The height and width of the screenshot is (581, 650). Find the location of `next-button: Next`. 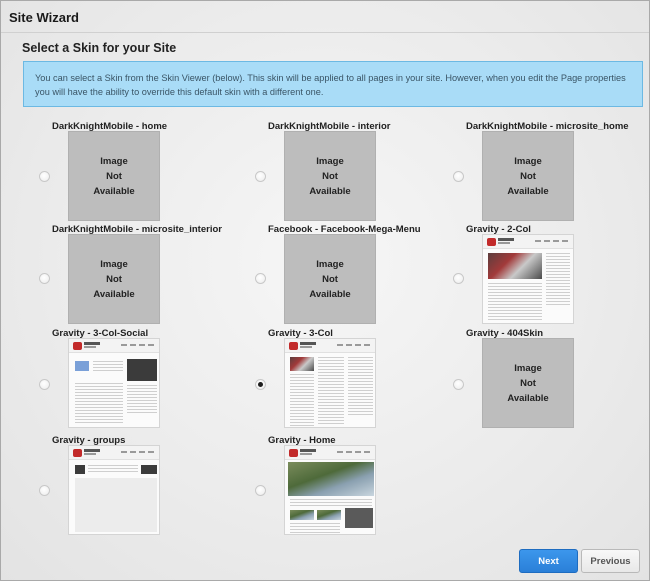

next-button: Next is located at coordinates (548, 561).